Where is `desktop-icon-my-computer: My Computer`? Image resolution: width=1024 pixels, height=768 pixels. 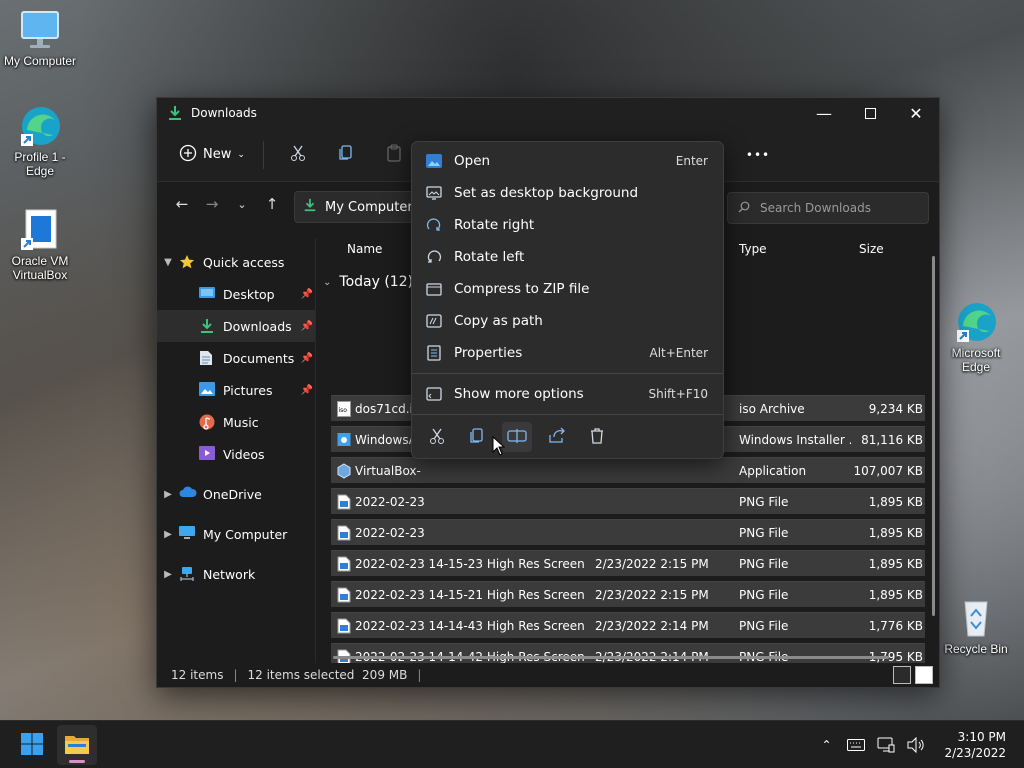 desktop-icon-my-computer: My Computer is located at coordinates (40, 38).